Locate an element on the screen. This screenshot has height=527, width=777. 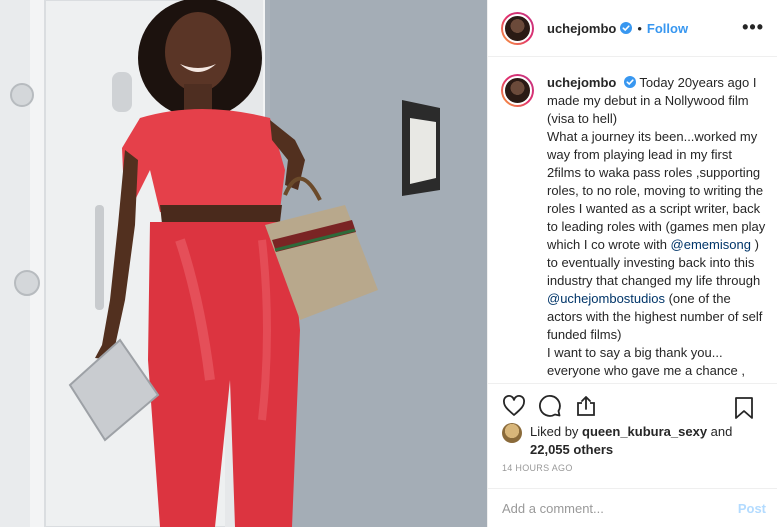
mention-ememisong: @ememisong is located at coordinates (711, 244).